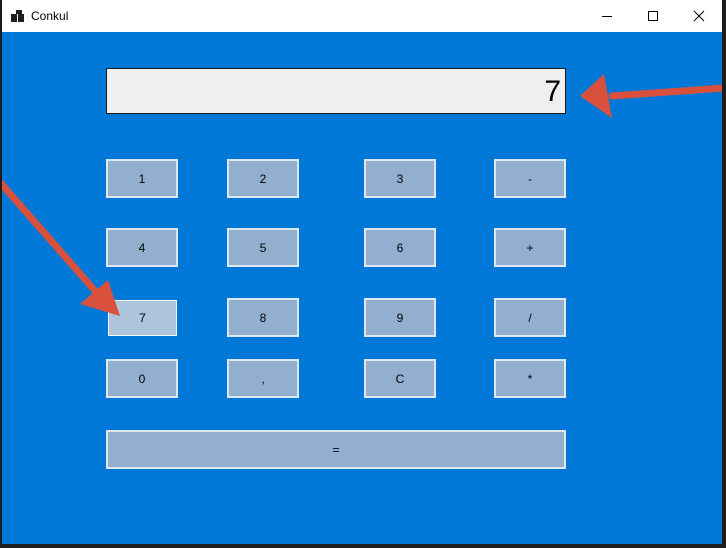 The image size is (726, 548). I want to click on divide-button: /, so click(530, 317).